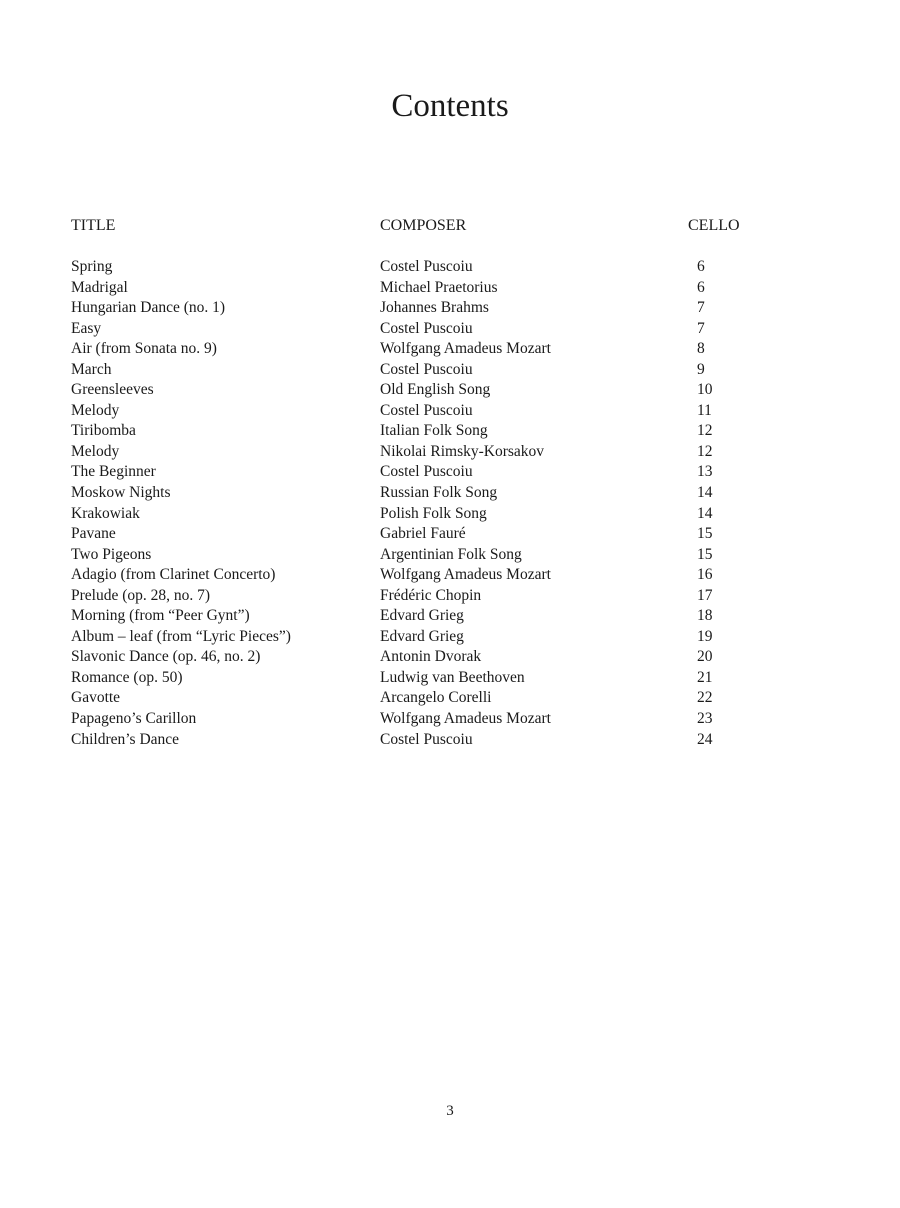 The height and width of the screenshot is (1208, 900). Describe the element at coordinates (121, 493) in the screenshot. I see `entry-title: Moskow Nights` at that location.